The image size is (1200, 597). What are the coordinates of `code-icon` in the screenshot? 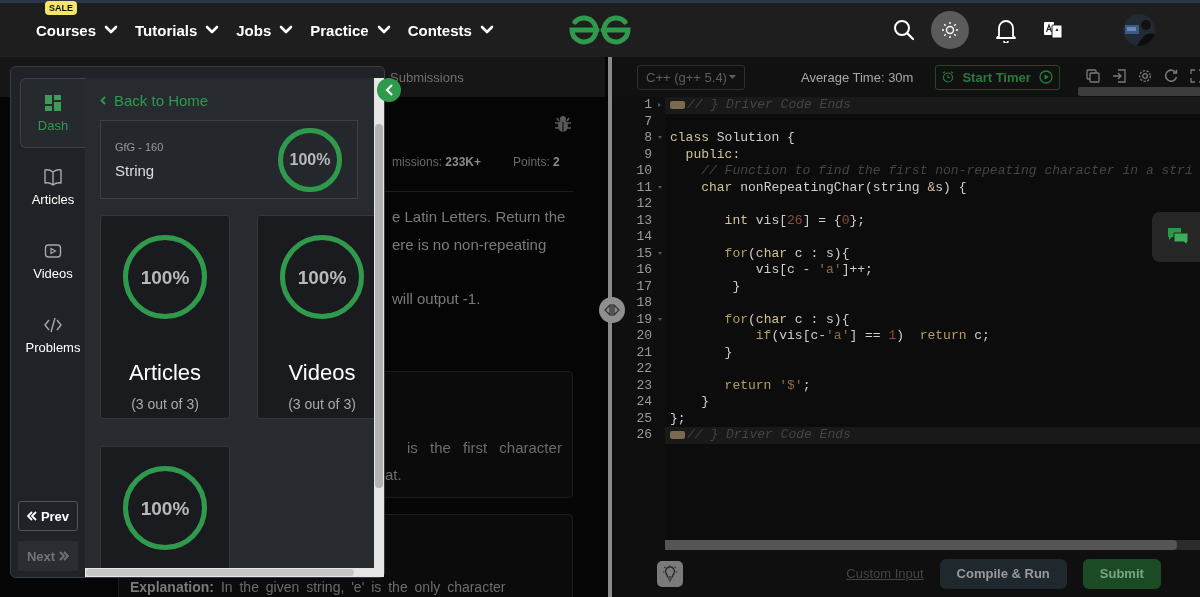 It's located at (53, 324).